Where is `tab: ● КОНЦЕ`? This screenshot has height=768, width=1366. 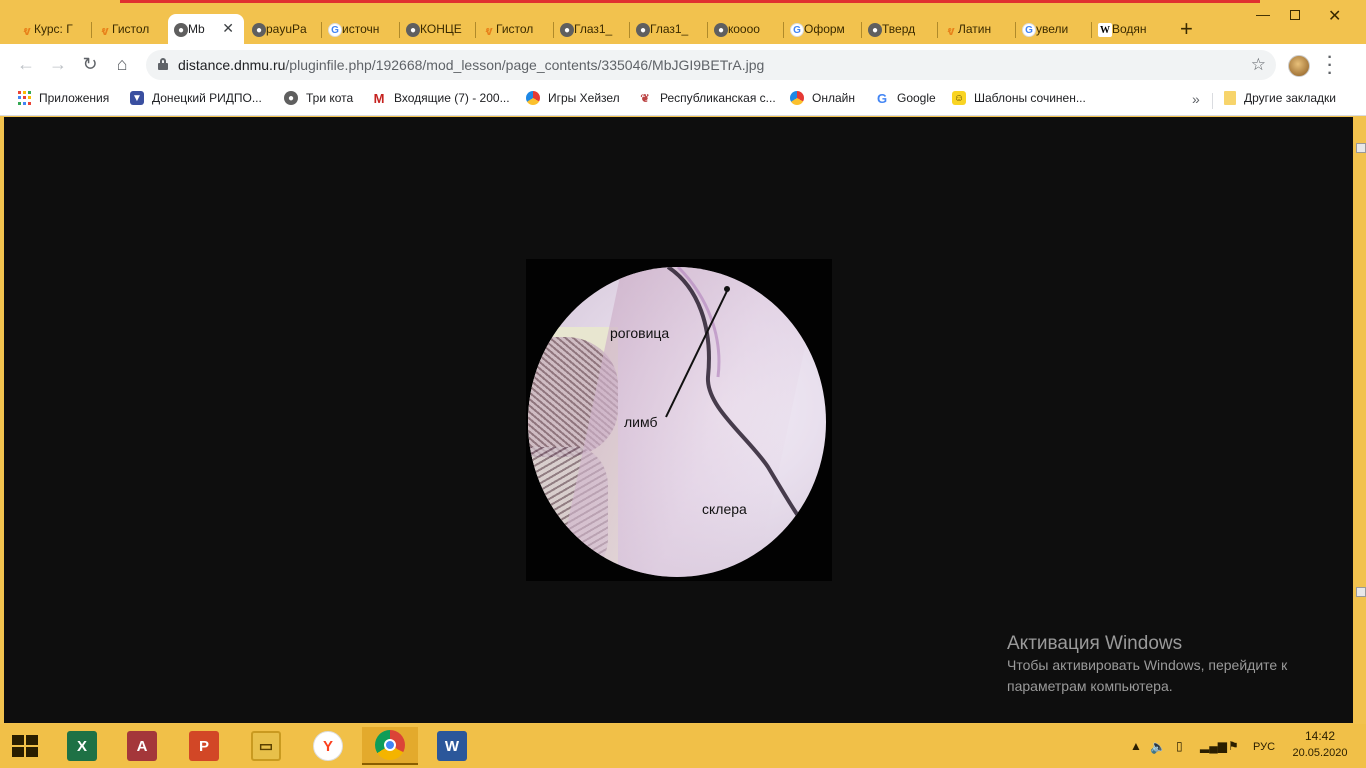 tab: ● КОНЦЕ is located at coordinates (438, 29).